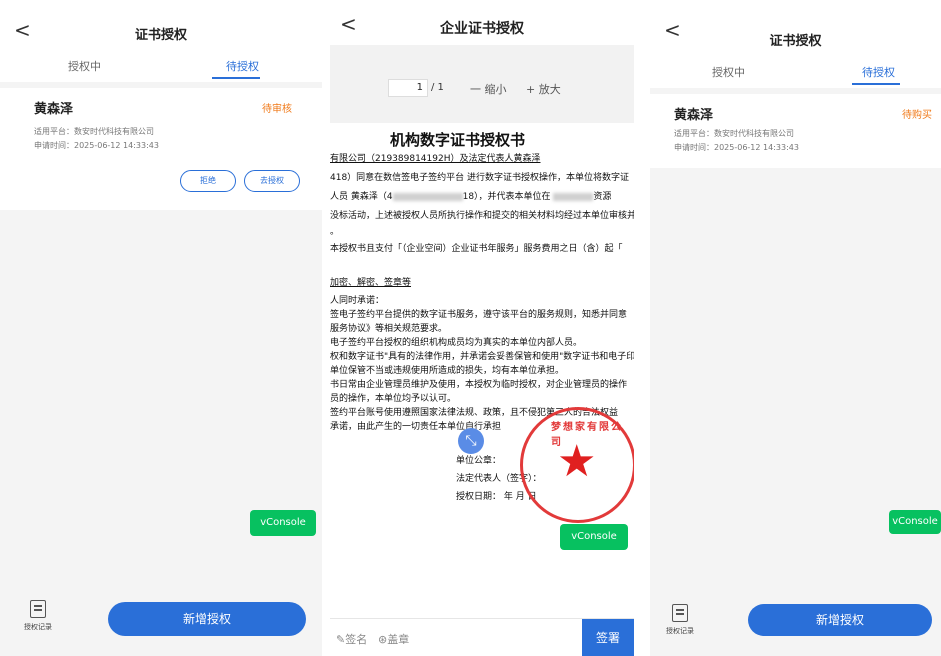 Image resolution: width=941 pixels, height=656 pixels. I want to click on doc-line: 人同时承诺：, so click(357, 301).